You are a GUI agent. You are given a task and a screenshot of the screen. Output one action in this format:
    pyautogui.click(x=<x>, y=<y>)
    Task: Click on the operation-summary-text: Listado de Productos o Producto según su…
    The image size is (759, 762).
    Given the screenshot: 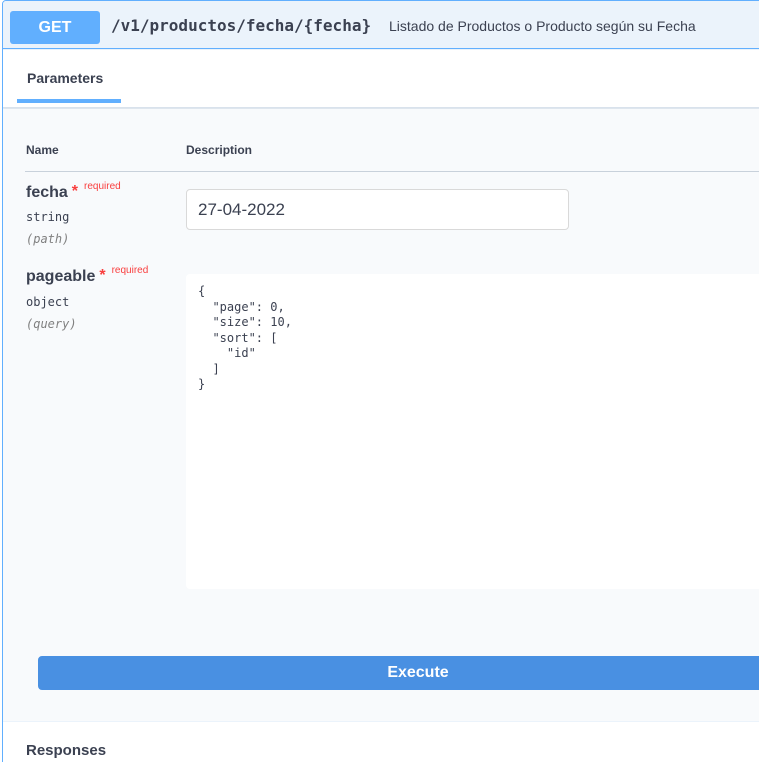 What is the action you would take?
    pyautogui.click(x=542, y=26)
    